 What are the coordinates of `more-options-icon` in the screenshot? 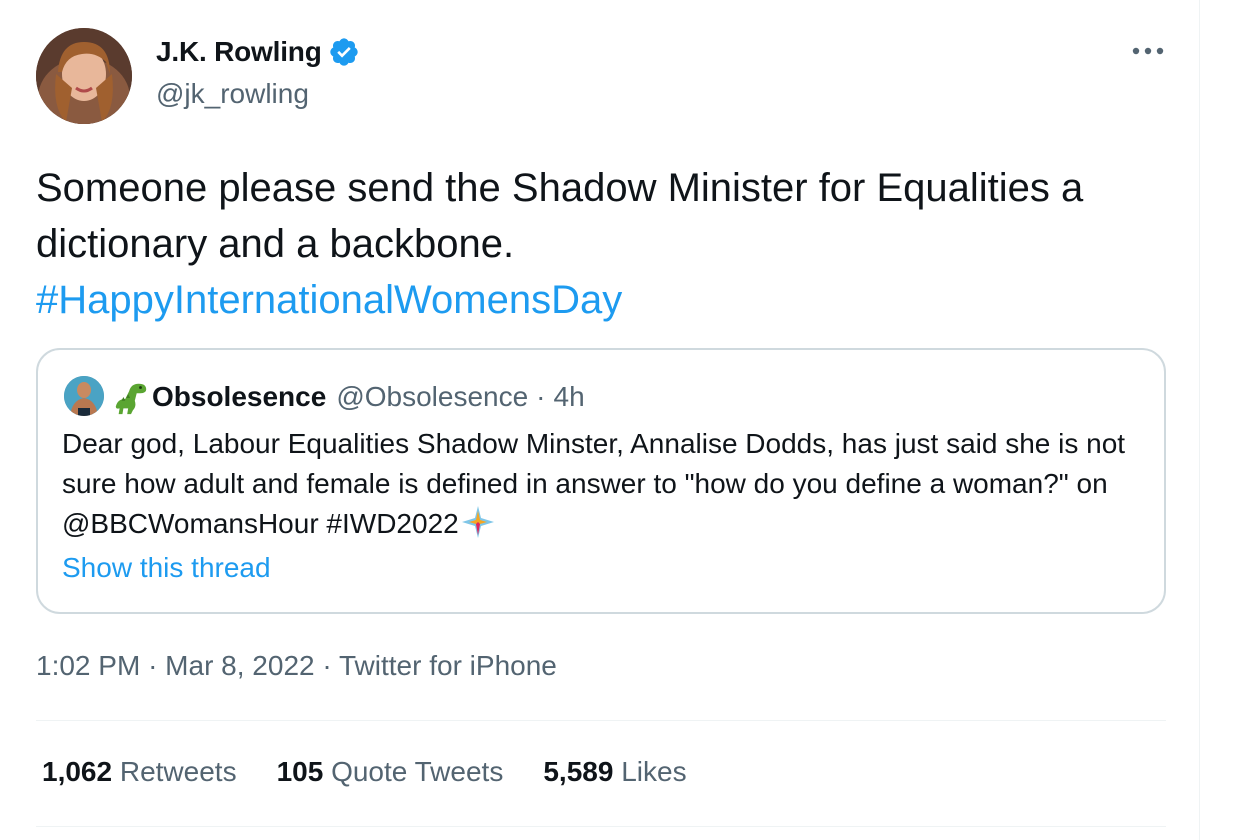 It's located at (1148, 51).